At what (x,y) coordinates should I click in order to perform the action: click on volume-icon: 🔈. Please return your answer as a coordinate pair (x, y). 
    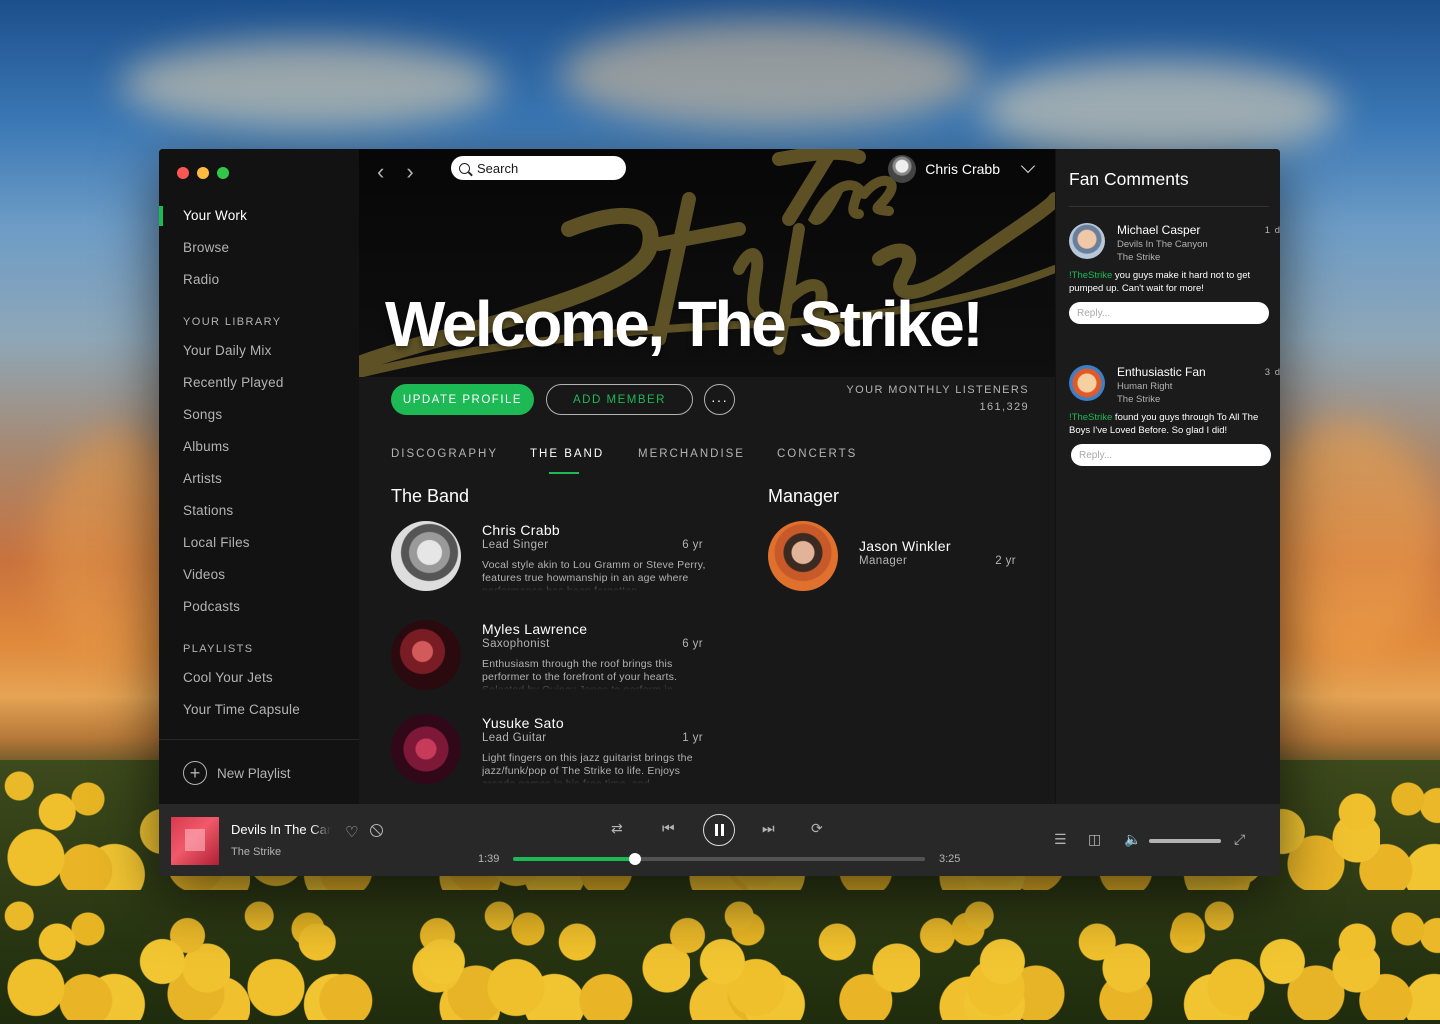
    Looking at the image, I should click on (1132, 839).